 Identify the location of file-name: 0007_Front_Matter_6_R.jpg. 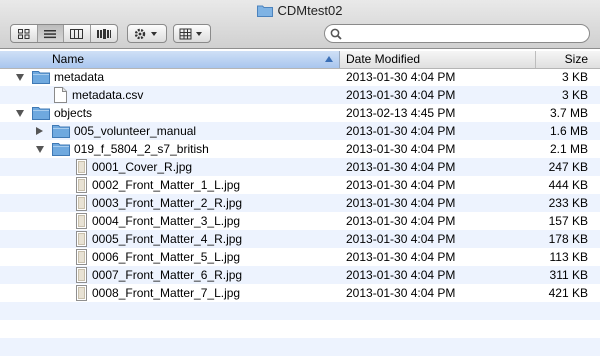
(167, 275).